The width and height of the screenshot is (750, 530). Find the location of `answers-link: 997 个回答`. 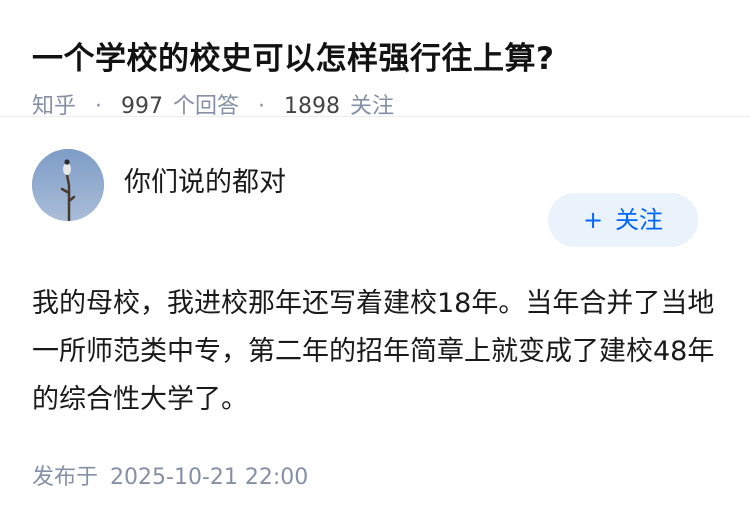

answers-link: 997 个回答 is located at coordinates (180, 106).